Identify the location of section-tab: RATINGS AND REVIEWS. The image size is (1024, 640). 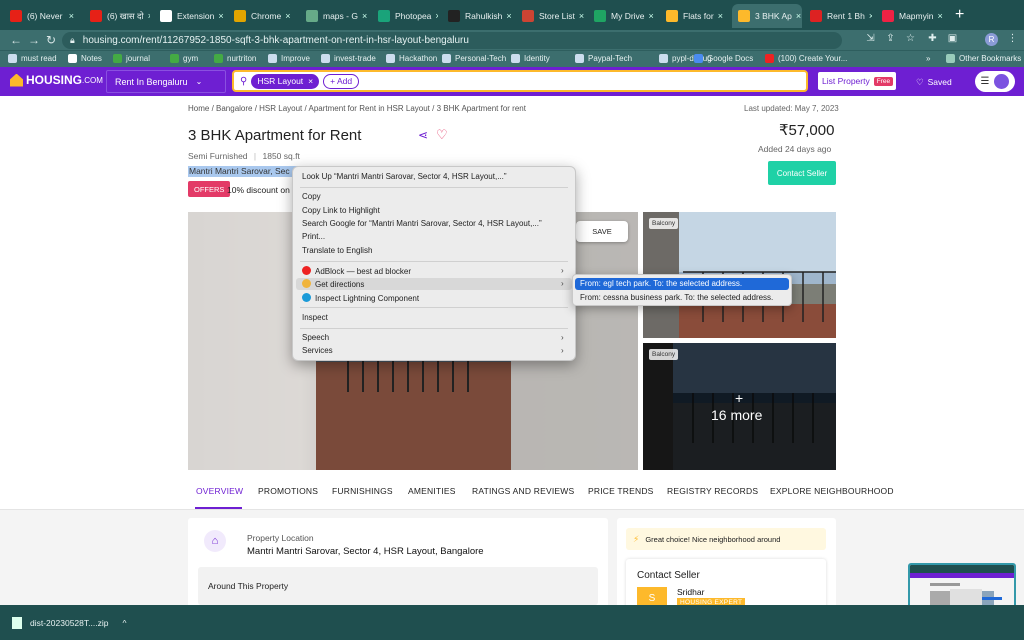
(523, 491).